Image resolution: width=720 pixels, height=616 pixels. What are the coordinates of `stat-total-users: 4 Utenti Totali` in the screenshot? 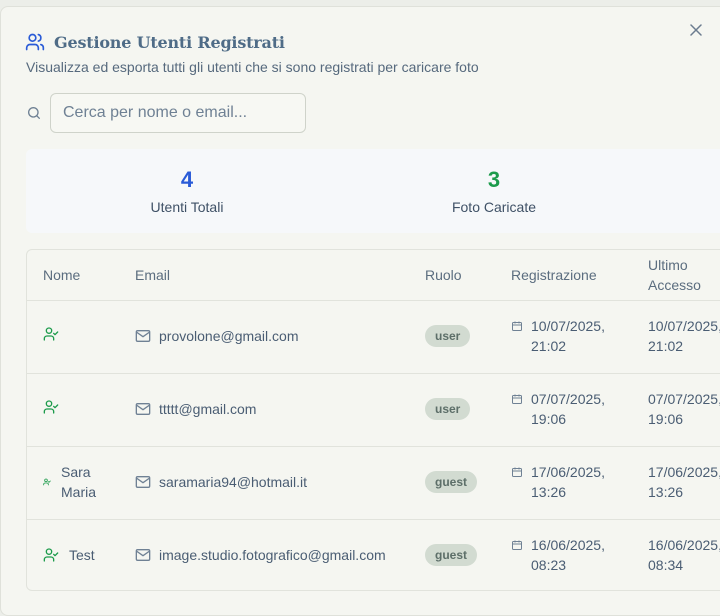 It's located at (187, 191).